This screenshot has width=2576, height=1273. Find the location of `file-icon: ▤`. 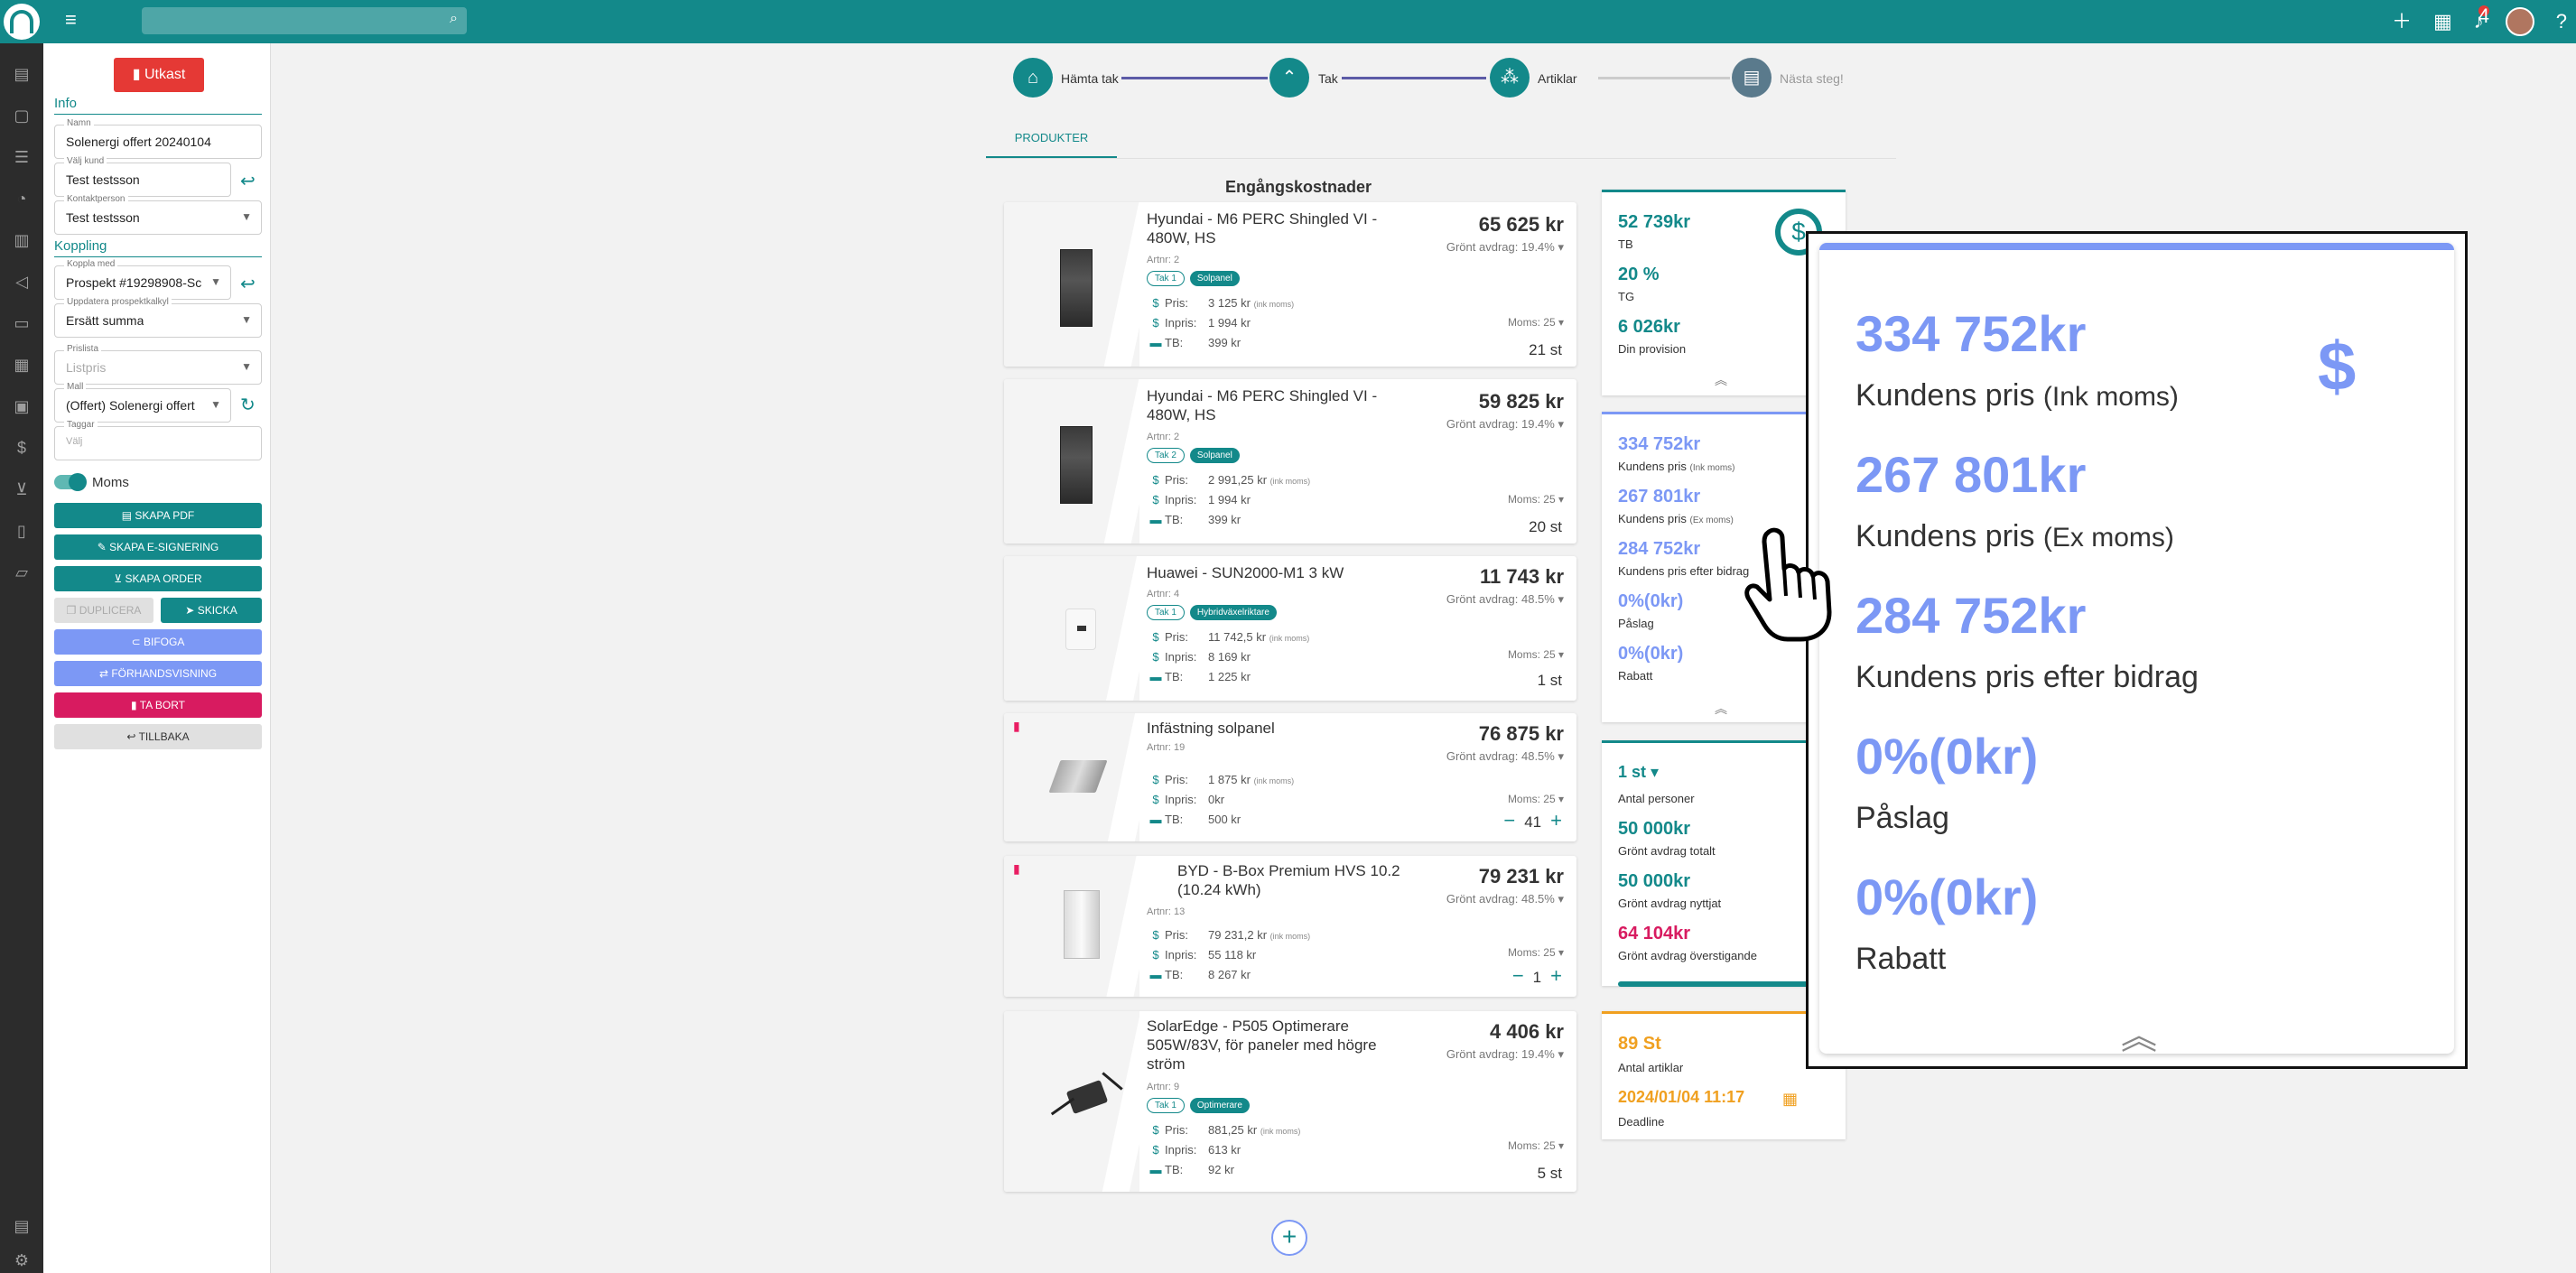

file-icon: ▤ is located at coordinates (22, 1226).